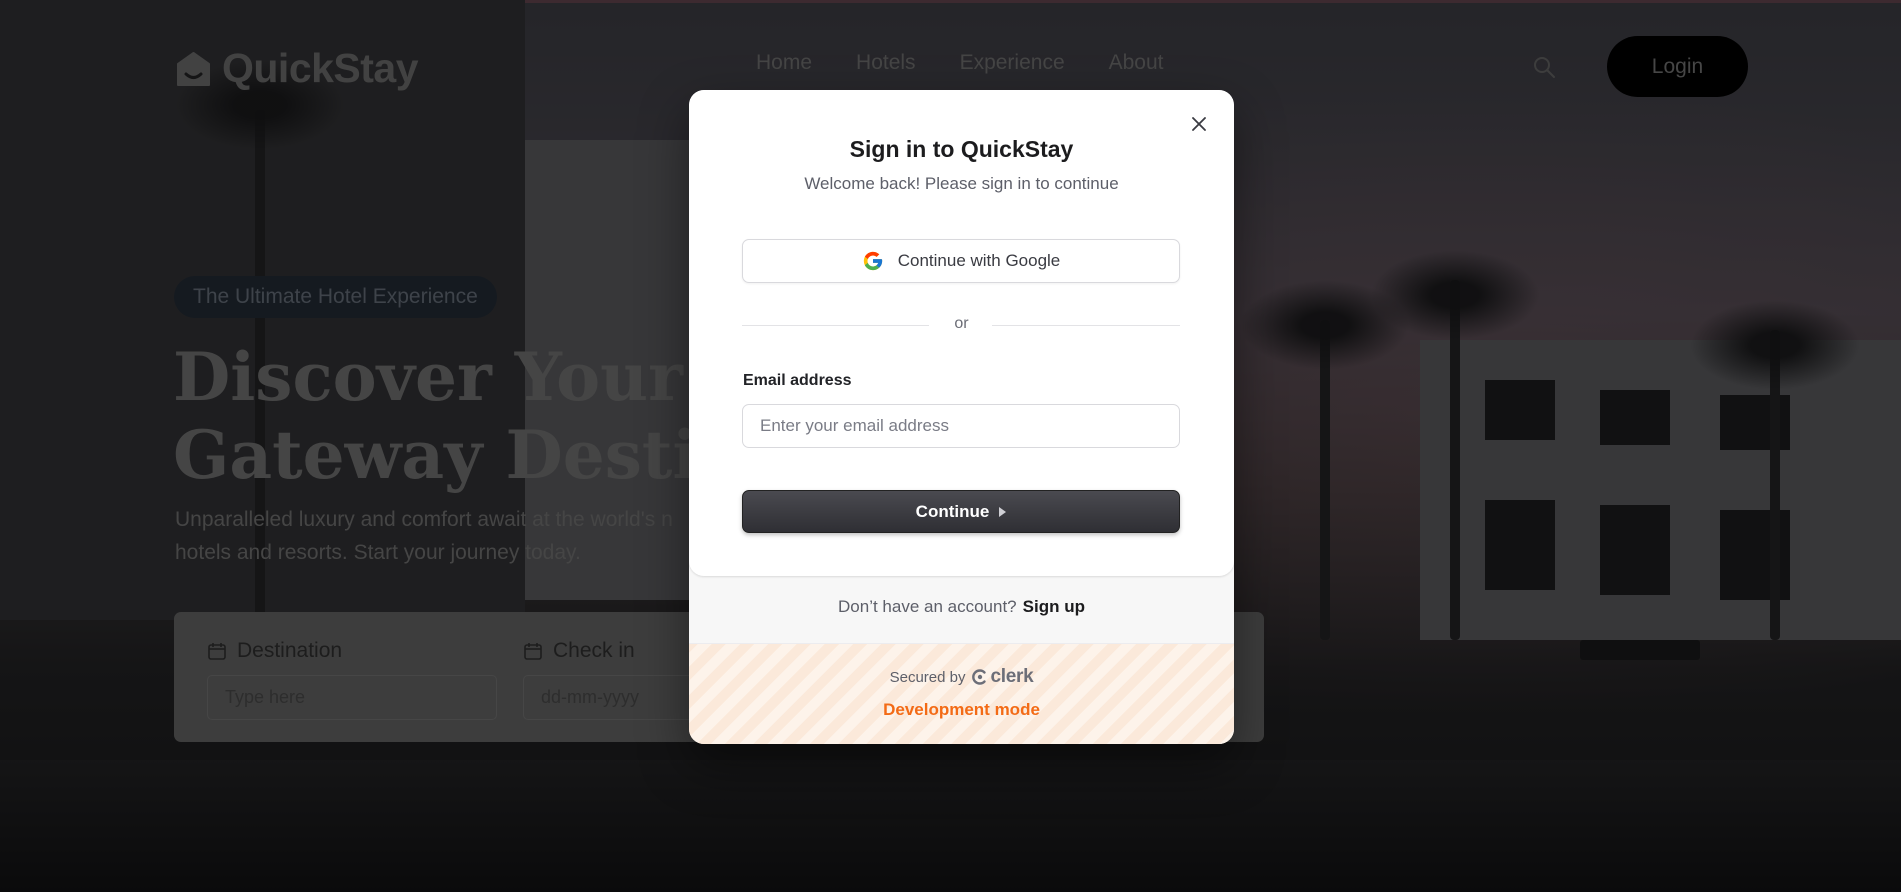  I want to click on clerk-logo: clerk, so click(1002, 677).